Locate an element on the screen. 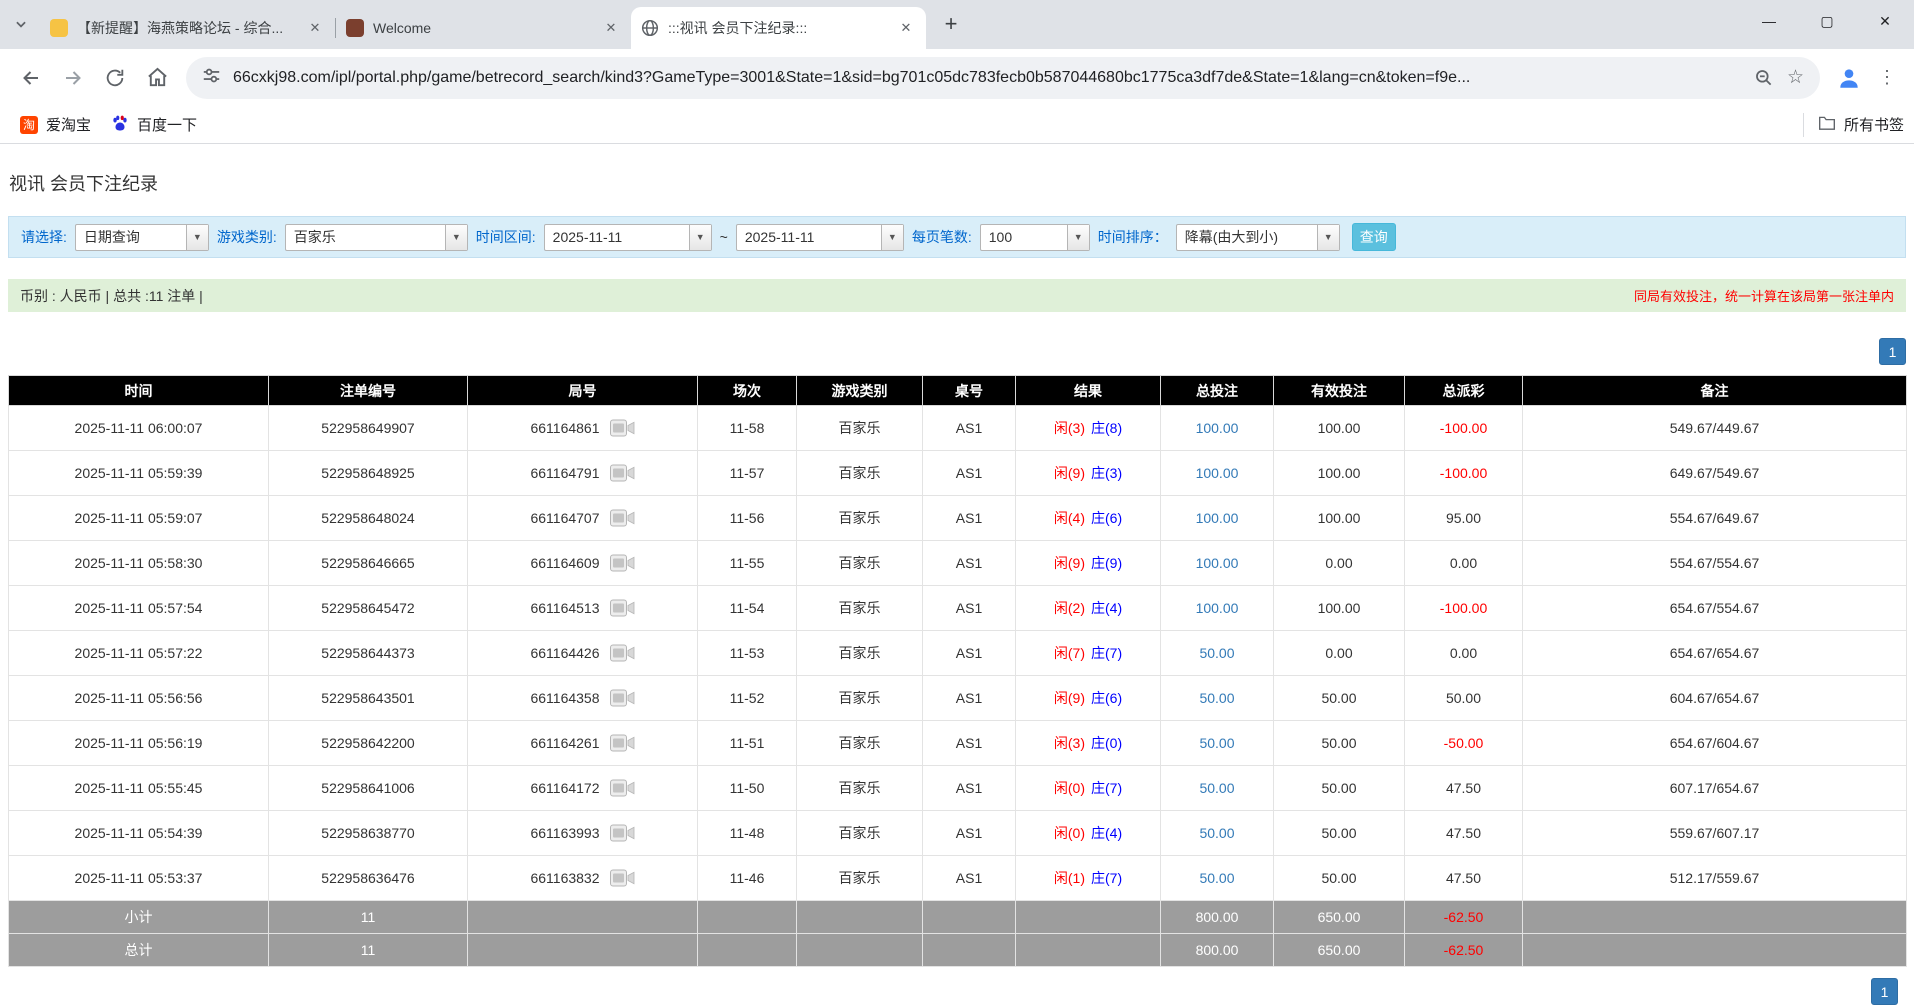  cell-round: 661164172 is located at coordinates (582, 788).